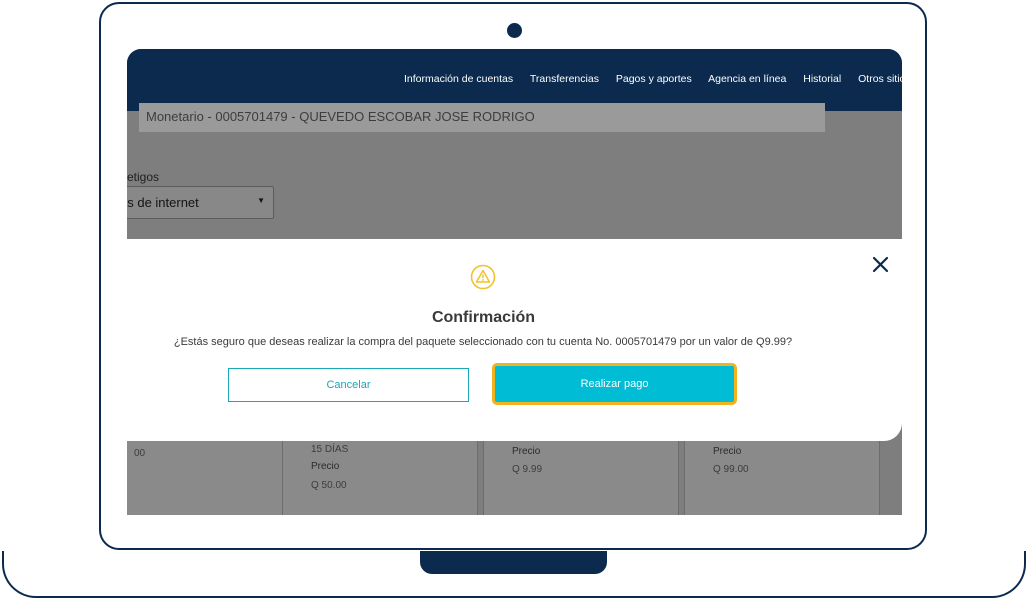 This screenshot has height=601, width=1030. I want to click on close-icon, so click(880, 267).